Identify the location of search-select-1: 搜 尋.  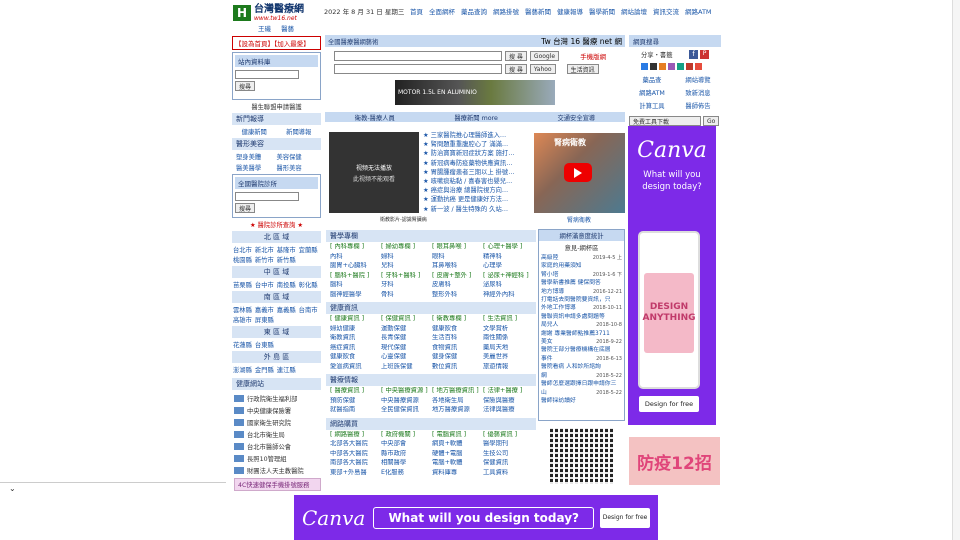
(516, 56).